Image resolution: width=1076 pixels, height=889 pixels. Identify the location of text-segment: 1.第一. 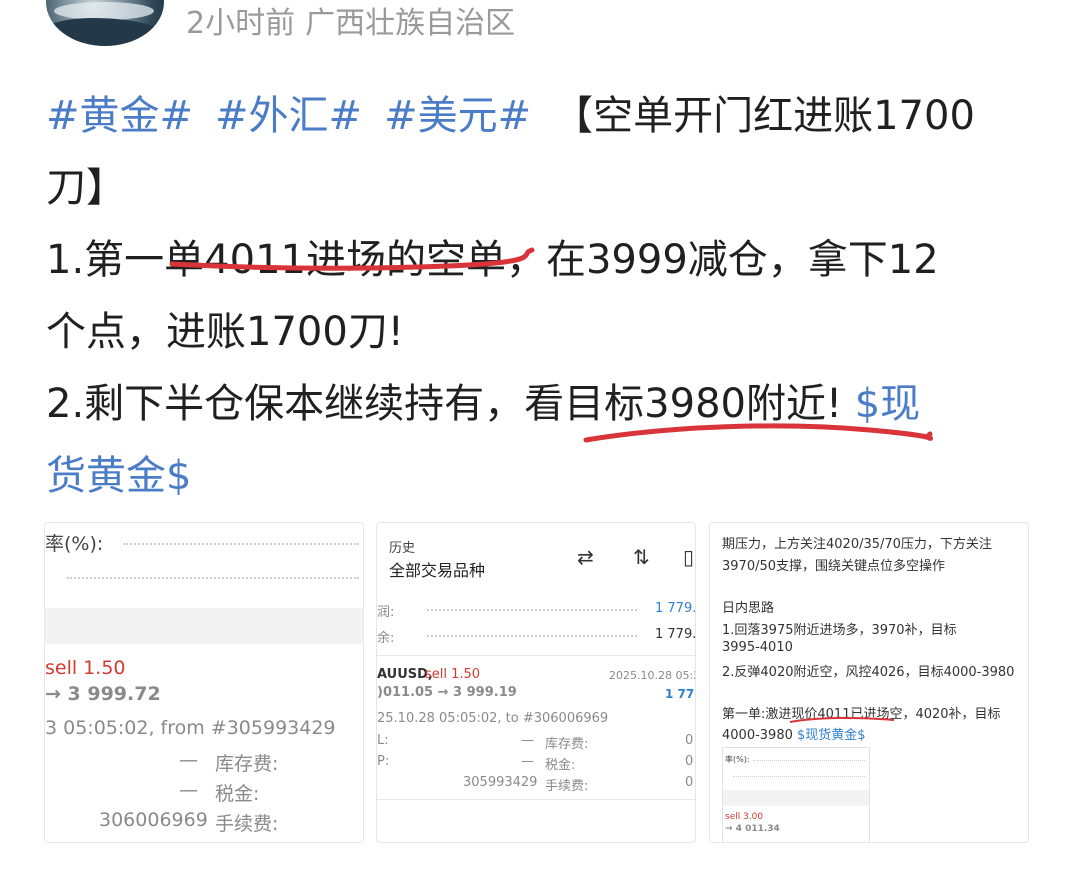
(105, 260).